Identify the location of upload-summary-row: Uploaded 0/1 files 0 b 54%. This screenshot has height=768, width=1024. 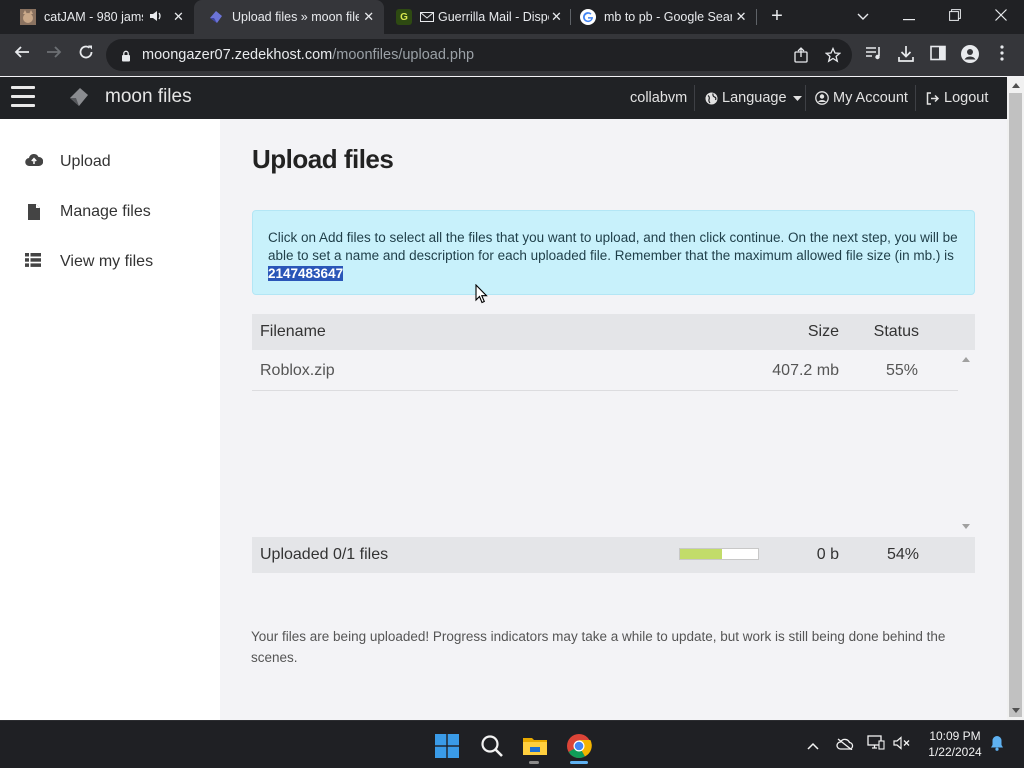
(613, 555).